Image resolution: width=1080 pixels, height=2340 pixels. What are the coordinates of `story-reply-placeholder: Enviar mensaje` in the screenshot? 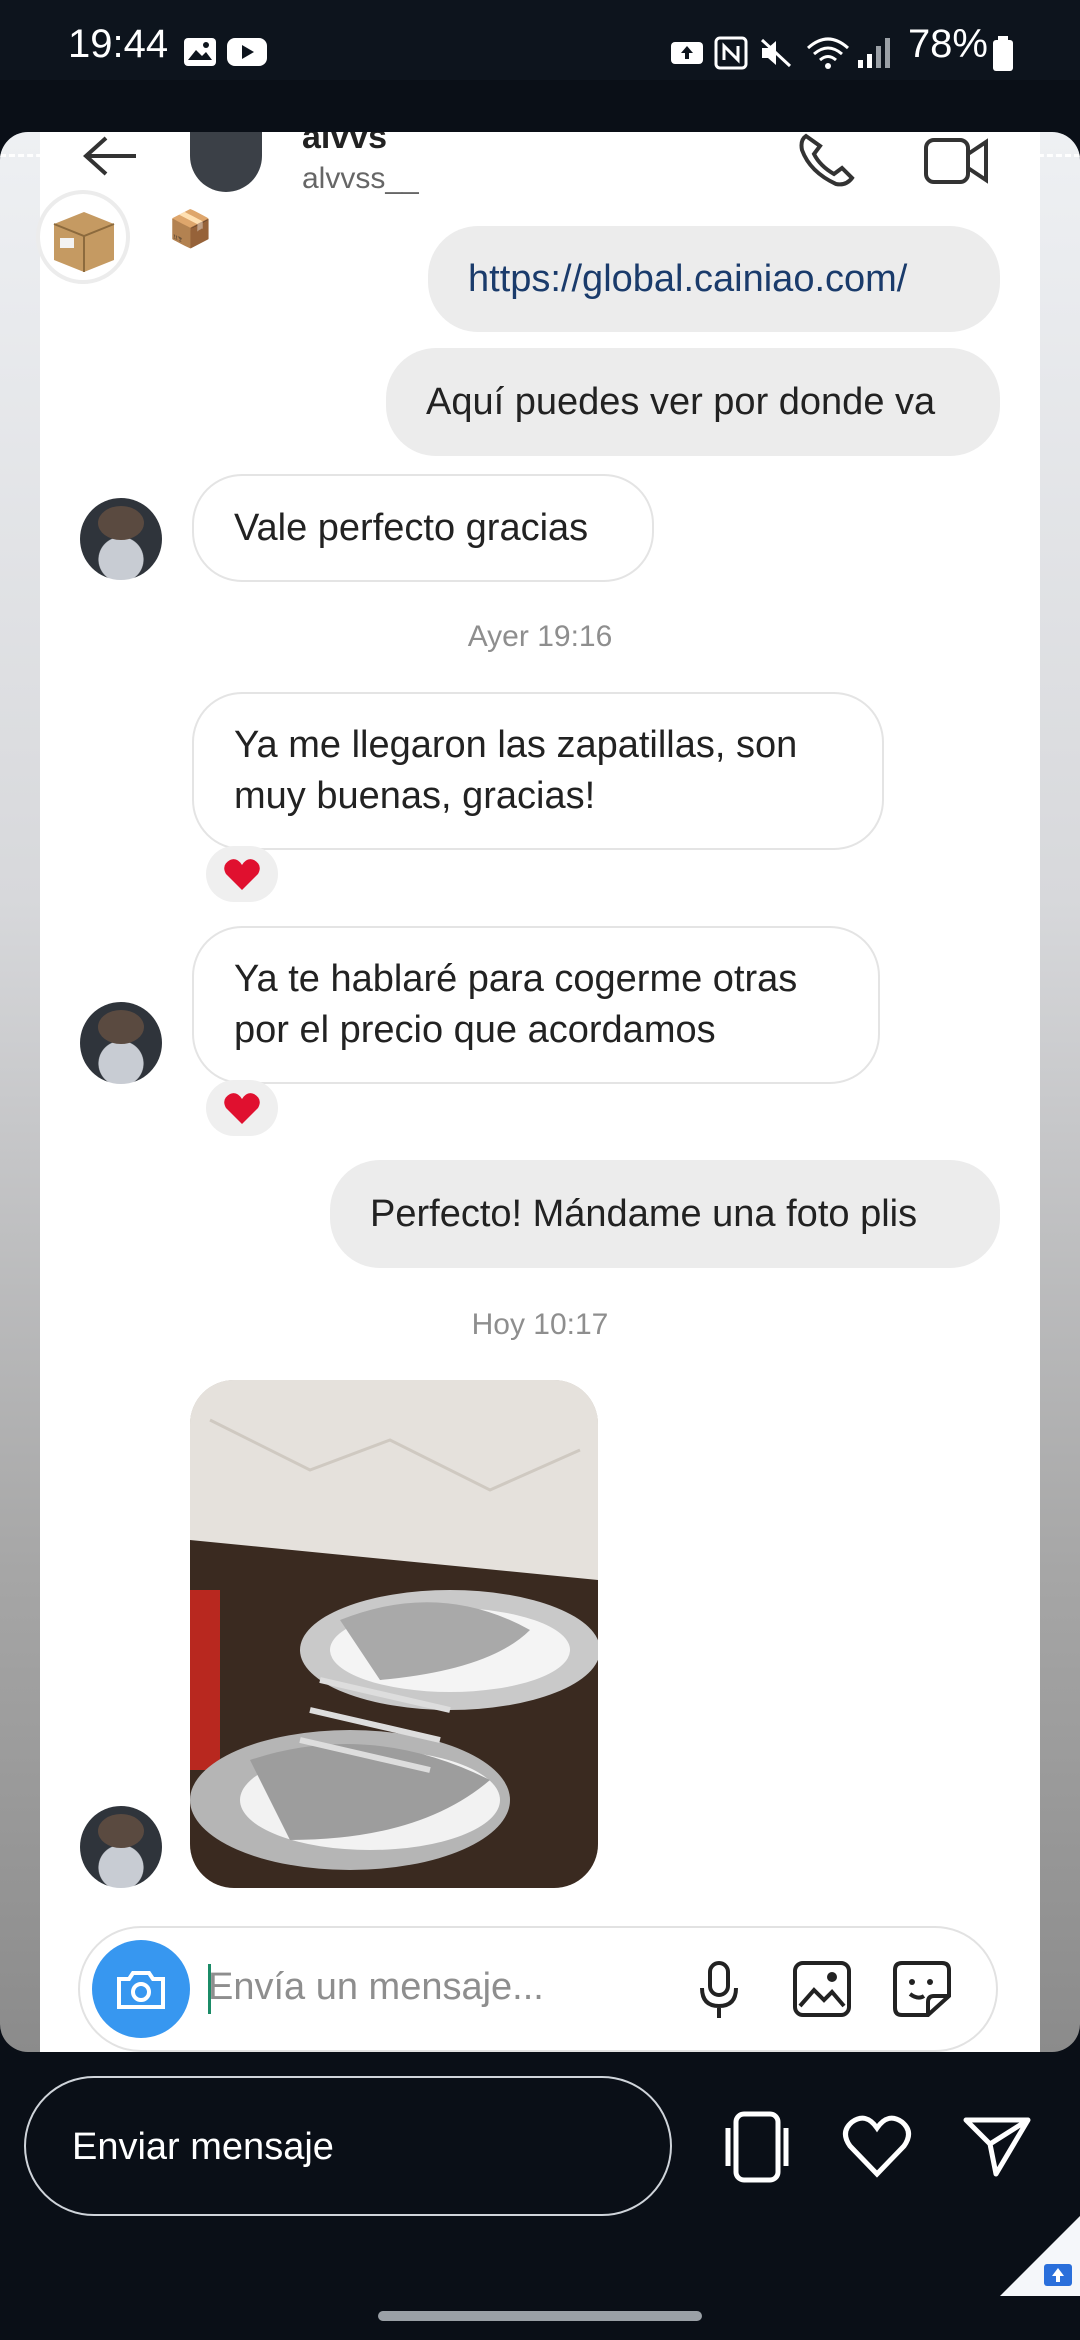 It's located at (203, 2147).